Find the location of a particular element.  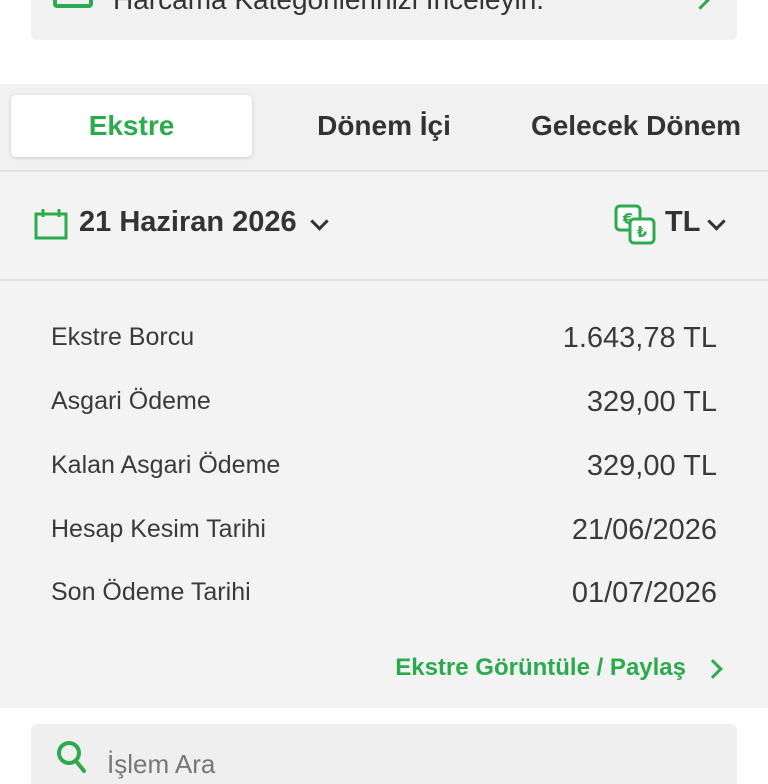

transaction-search is located at coordinates (384, 754).